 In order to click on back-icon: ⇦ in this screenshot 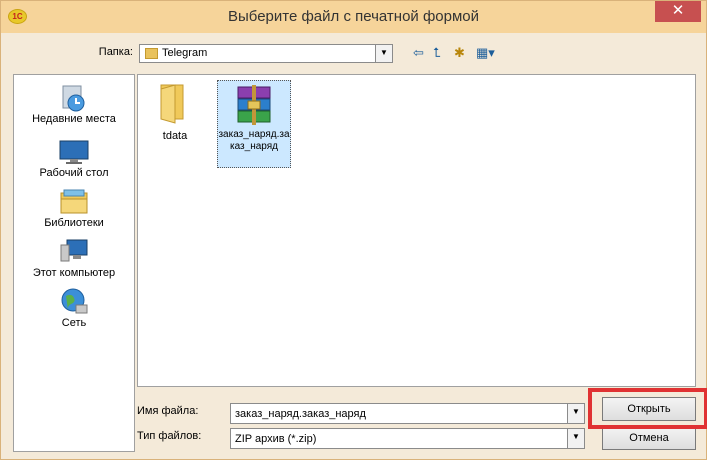, I will do `click(418, 53)`.